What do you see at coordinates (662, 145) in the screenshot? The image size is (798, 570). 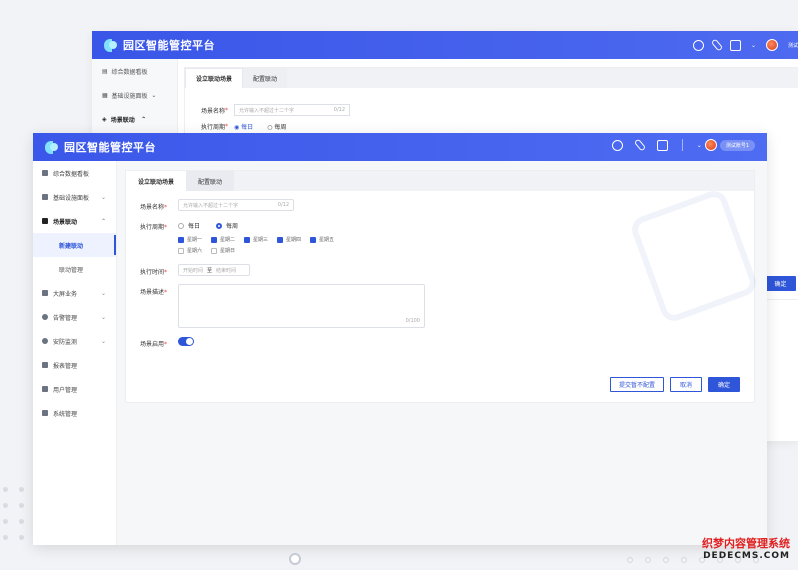 I see `screen-icon` at bounding box center [662, 145].